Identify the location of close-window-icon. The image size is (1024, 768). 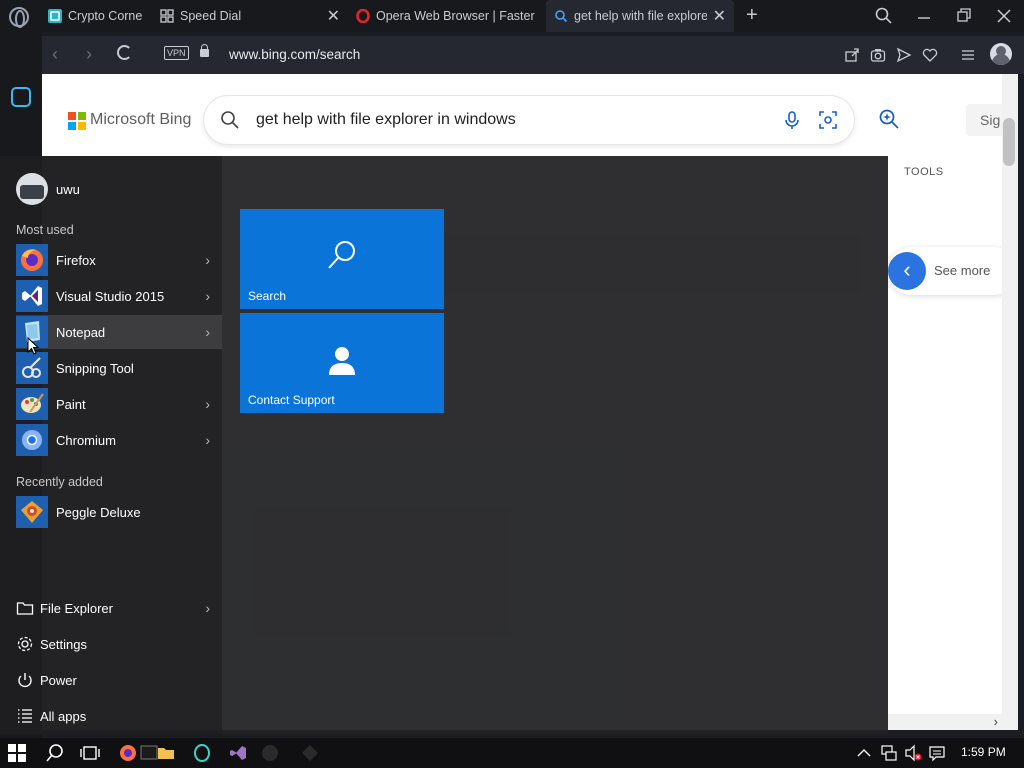
(1004, 16).